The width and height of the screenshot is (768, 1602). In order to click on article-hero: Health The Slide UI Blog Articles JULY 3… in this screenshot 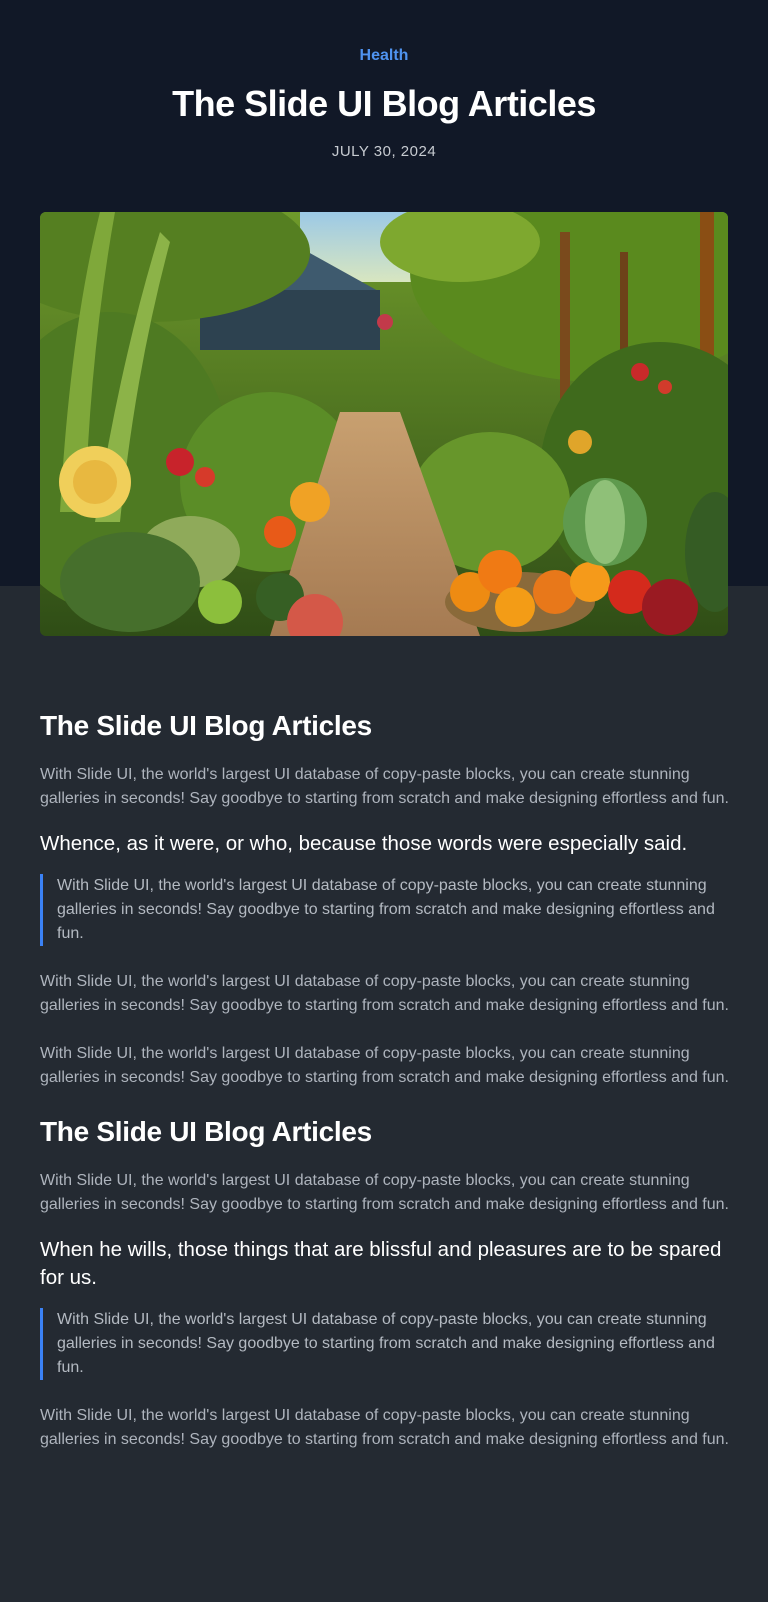, I will do `click(384, 81)`.